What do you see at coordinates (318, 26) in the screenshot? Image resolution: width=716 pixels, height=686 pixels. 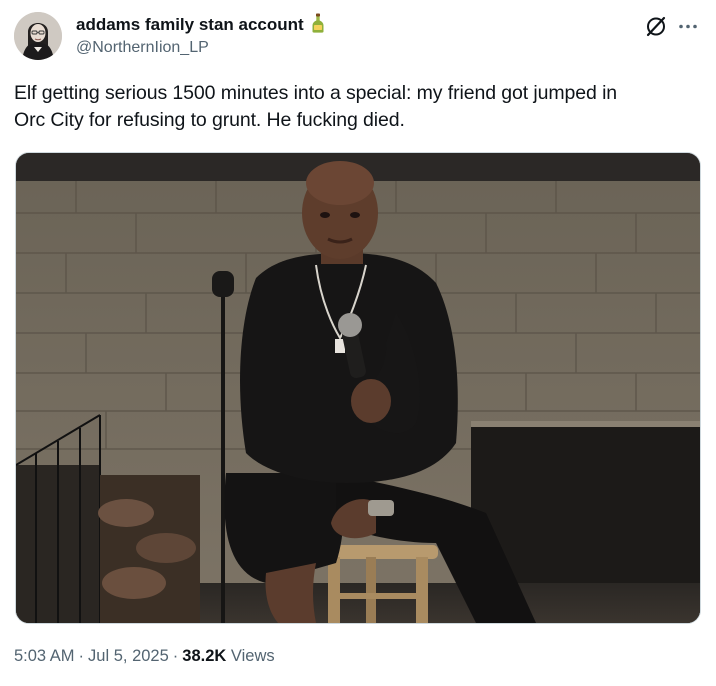 I see `bottle-emoji-icon` at bounding box center [318, 26].